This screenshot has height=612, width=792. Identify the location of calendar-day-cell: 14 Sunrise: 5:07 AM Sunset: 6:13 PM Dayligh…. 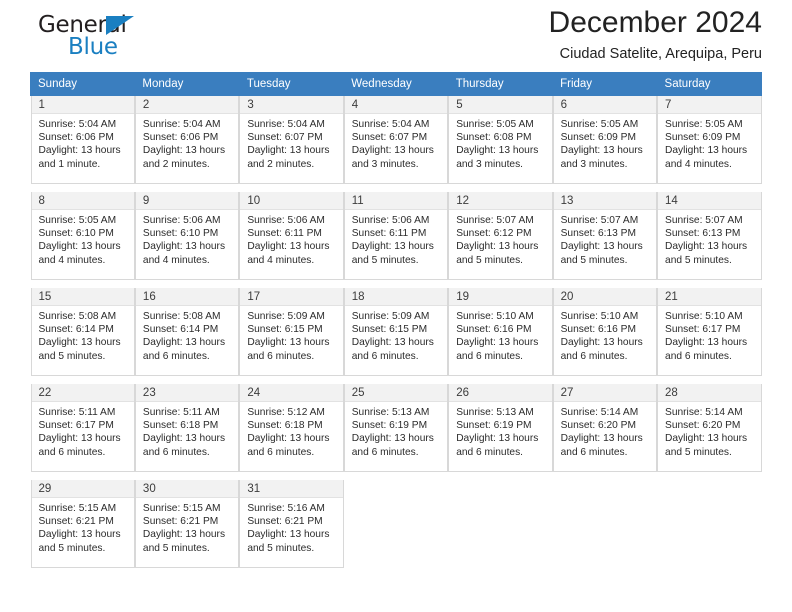
(709, 236).